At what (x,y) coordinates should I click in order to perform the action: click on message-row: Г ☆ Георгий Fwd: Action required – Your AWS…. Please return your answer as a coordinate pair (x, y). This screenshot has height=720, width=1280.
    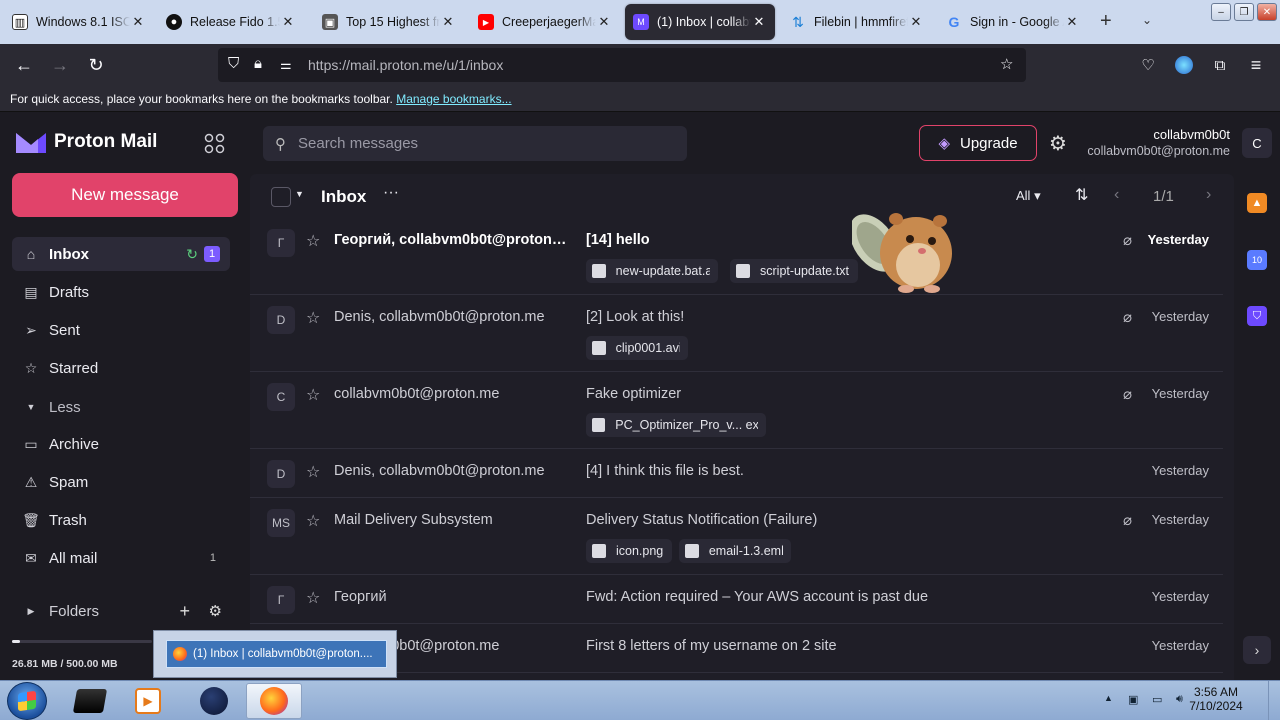
    Looking at the image, I should click on (736, 599).